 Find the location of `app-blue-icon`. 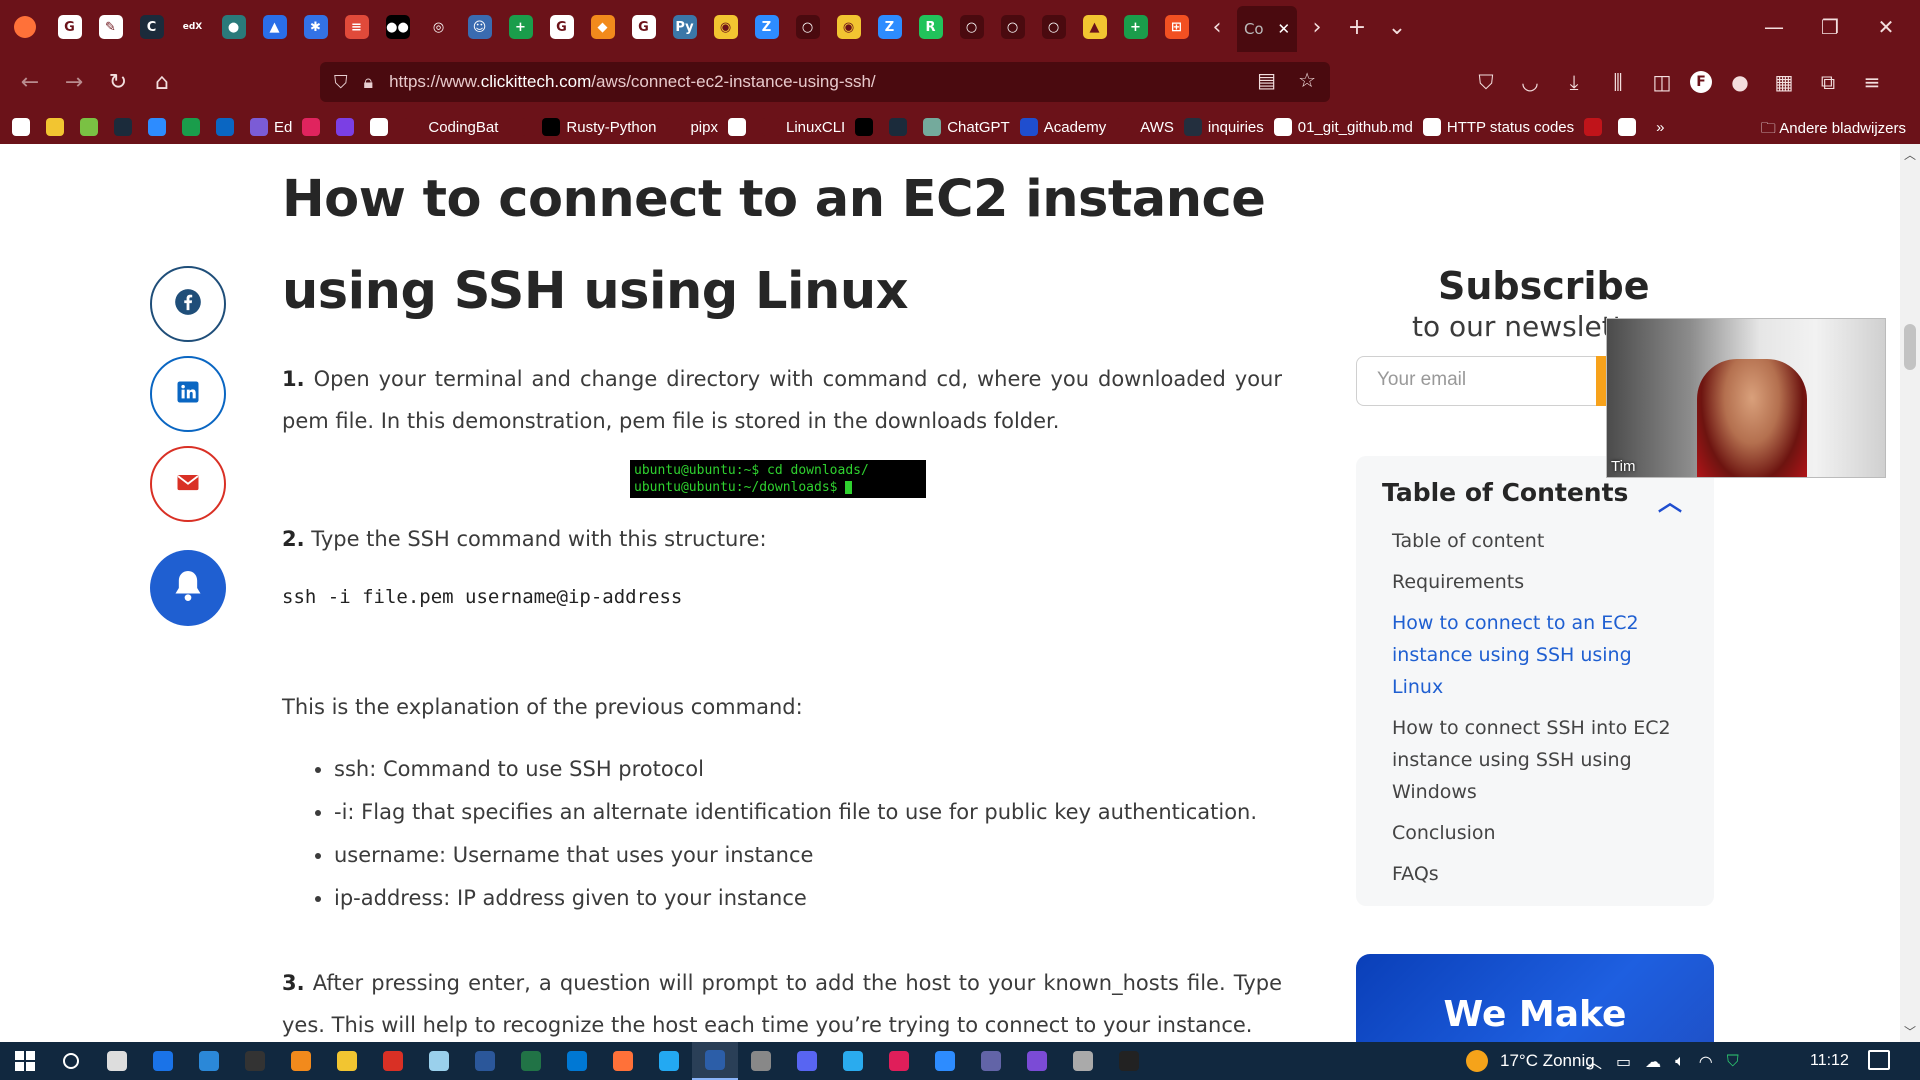

app-blue-icon is located at coordinates (163, 1061).